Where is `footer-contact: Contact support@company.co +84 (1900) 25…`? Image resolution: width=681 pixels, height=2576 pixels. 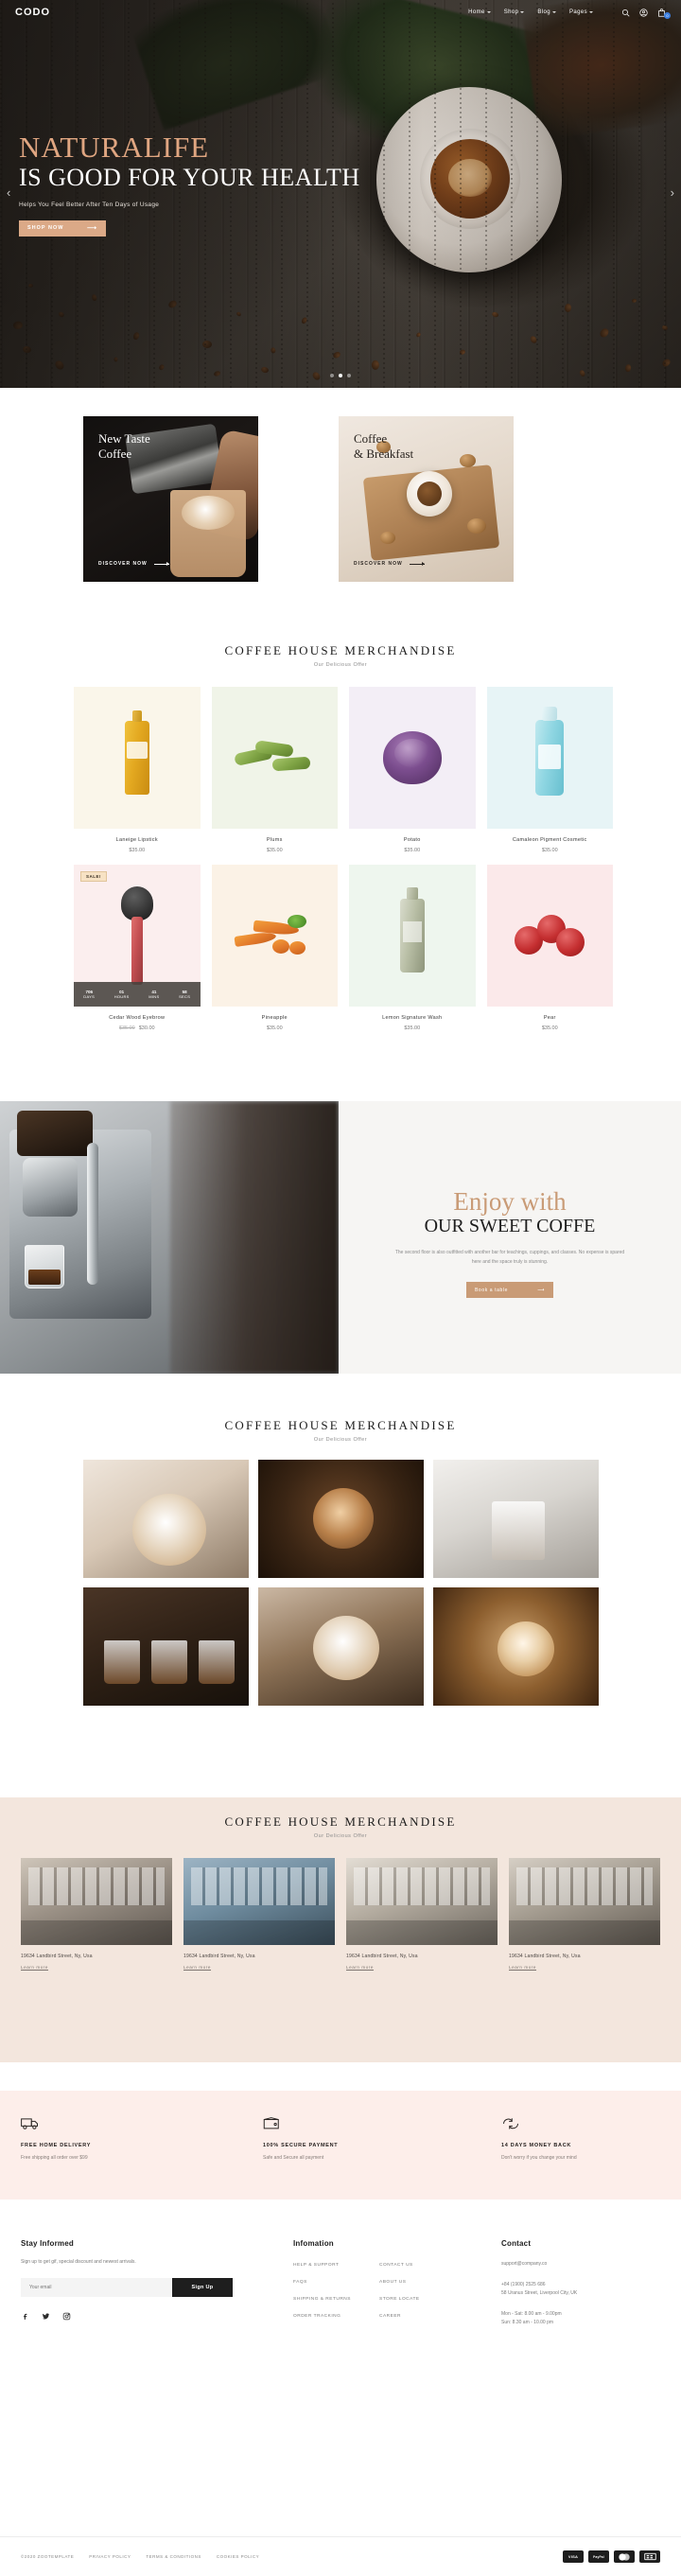 footer-contact: Contact support@company.co +84 (1900) 25… is located at coordinates (581, 2283).